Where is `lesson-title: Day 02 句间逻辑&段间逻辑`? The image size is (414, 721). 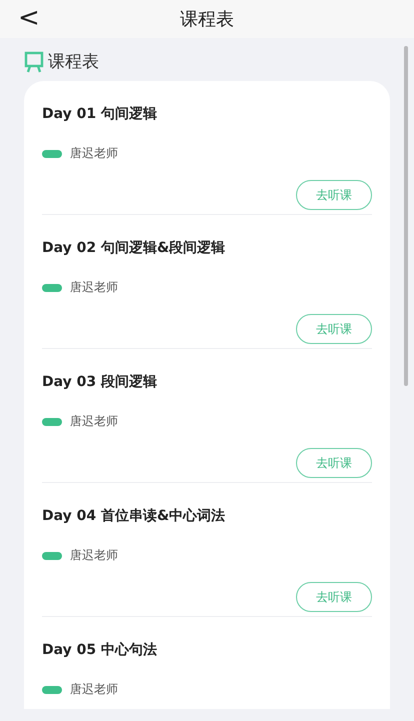 lesson-title: Day 02 句间逻辑&段间逻辑 is located at coordinates (134, 248).